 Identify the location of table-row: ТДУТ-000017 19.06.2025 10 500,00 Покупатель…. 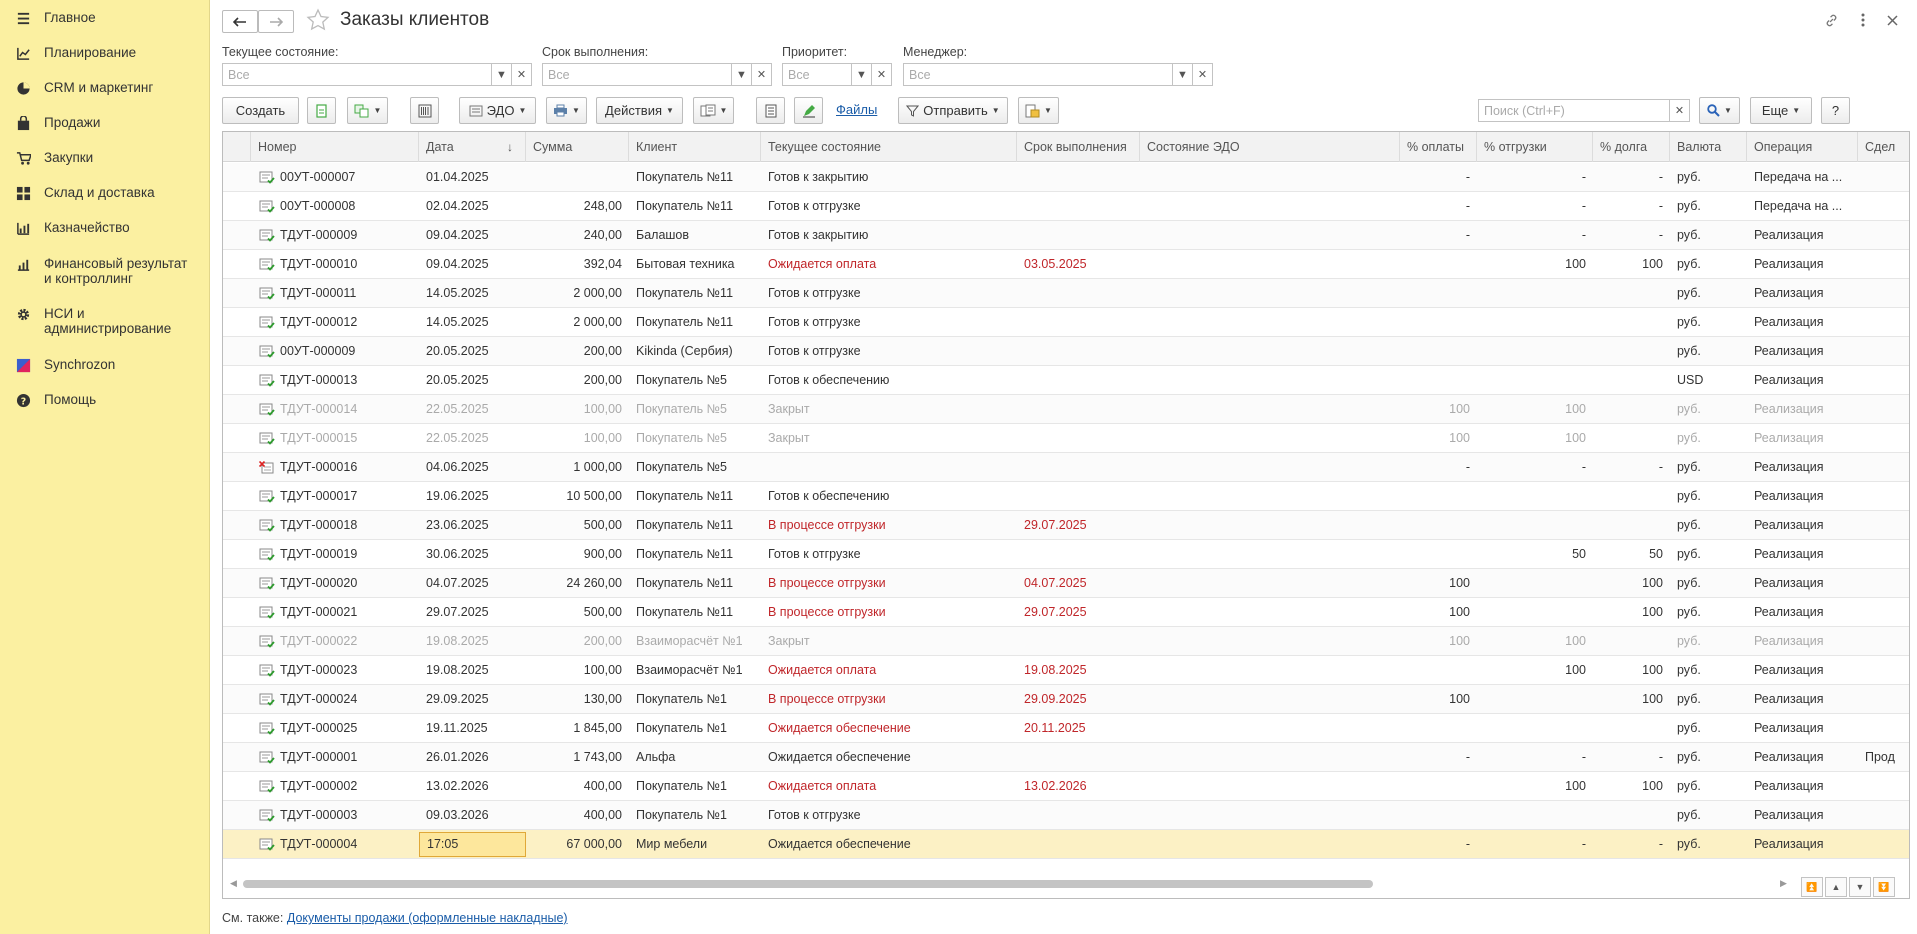
(1066, 496).